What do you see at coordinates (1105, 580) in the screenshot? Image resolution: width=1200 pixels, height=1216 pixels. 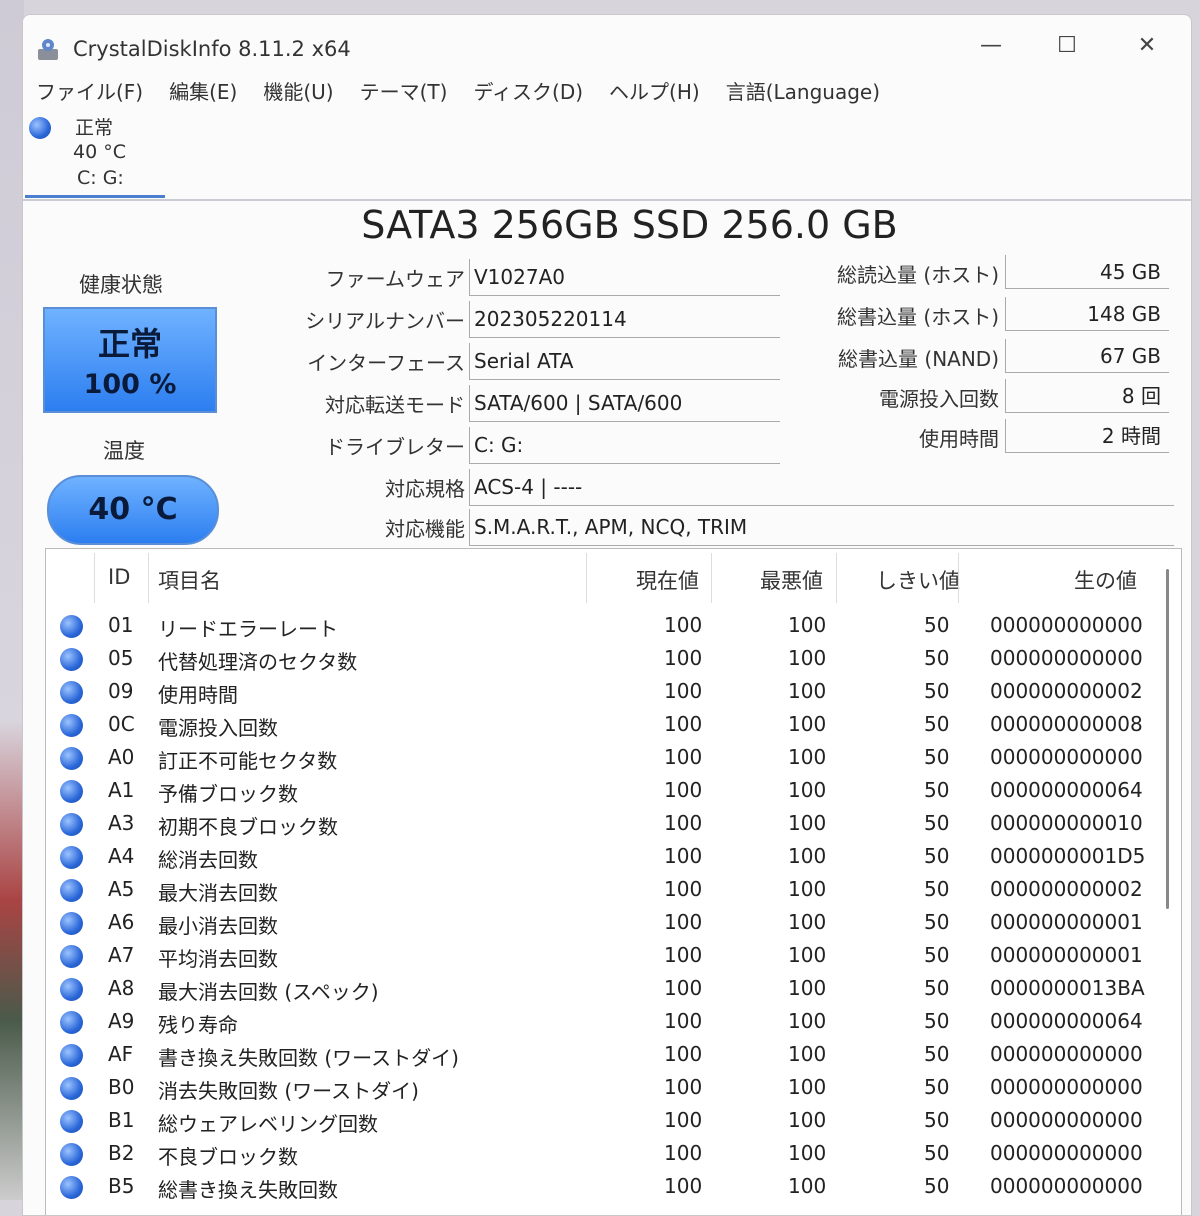 I see `col-header-raw: 生の値` at bounding box center [1105, 580].